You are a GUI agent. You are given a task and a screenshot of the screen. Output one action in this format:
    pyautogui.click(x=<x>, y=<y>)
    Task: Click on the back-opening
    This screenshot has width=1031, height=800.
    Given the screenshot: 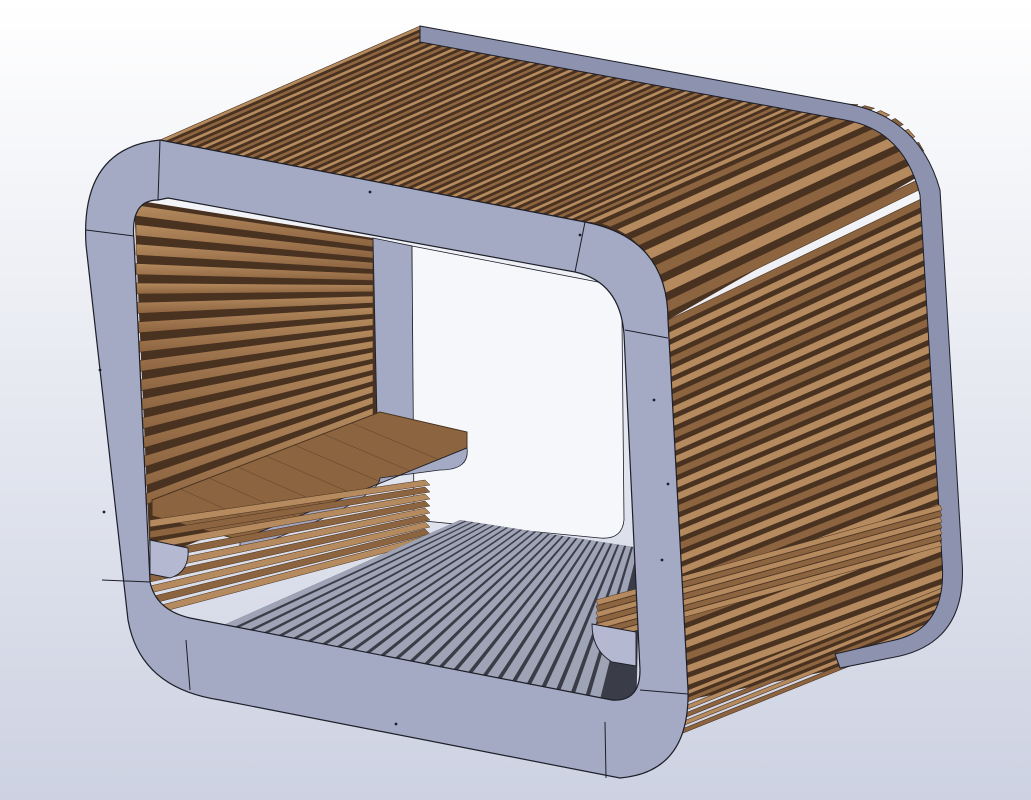 What is the action you would take?
    pyautogui.click(x=518, y=392)
    